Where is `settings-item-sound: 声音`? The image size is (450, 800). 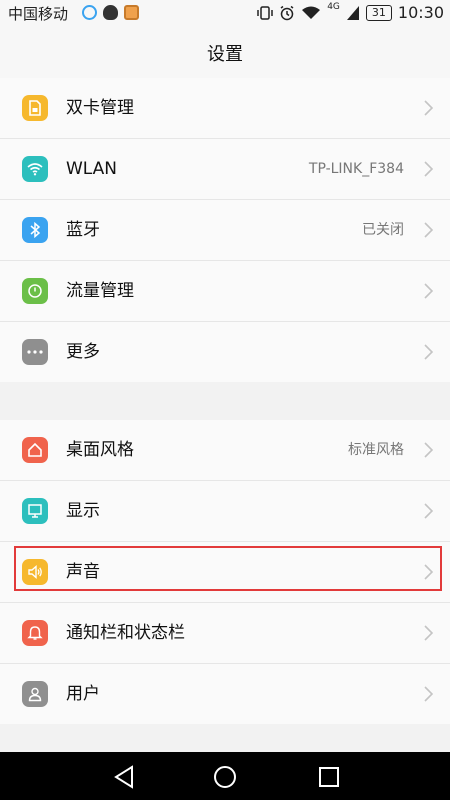 settings-item-sound: 声音 is located at coordinates (225, 572).